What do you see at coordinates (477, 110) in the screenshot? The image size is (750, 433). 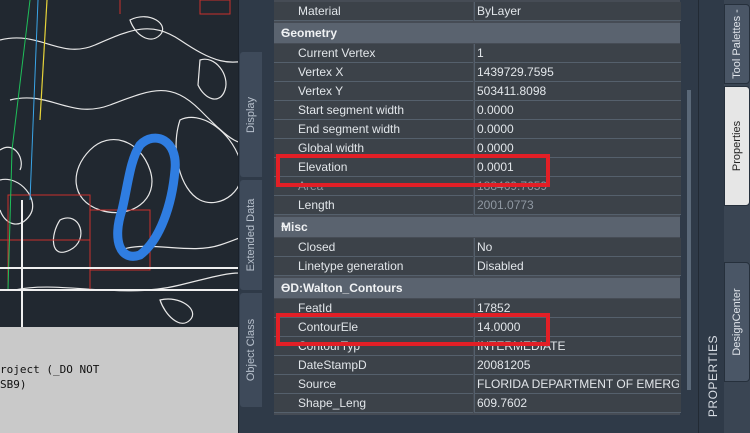 I see `property-row: Start segment width 0.0000` at bounding box center [477, 110].